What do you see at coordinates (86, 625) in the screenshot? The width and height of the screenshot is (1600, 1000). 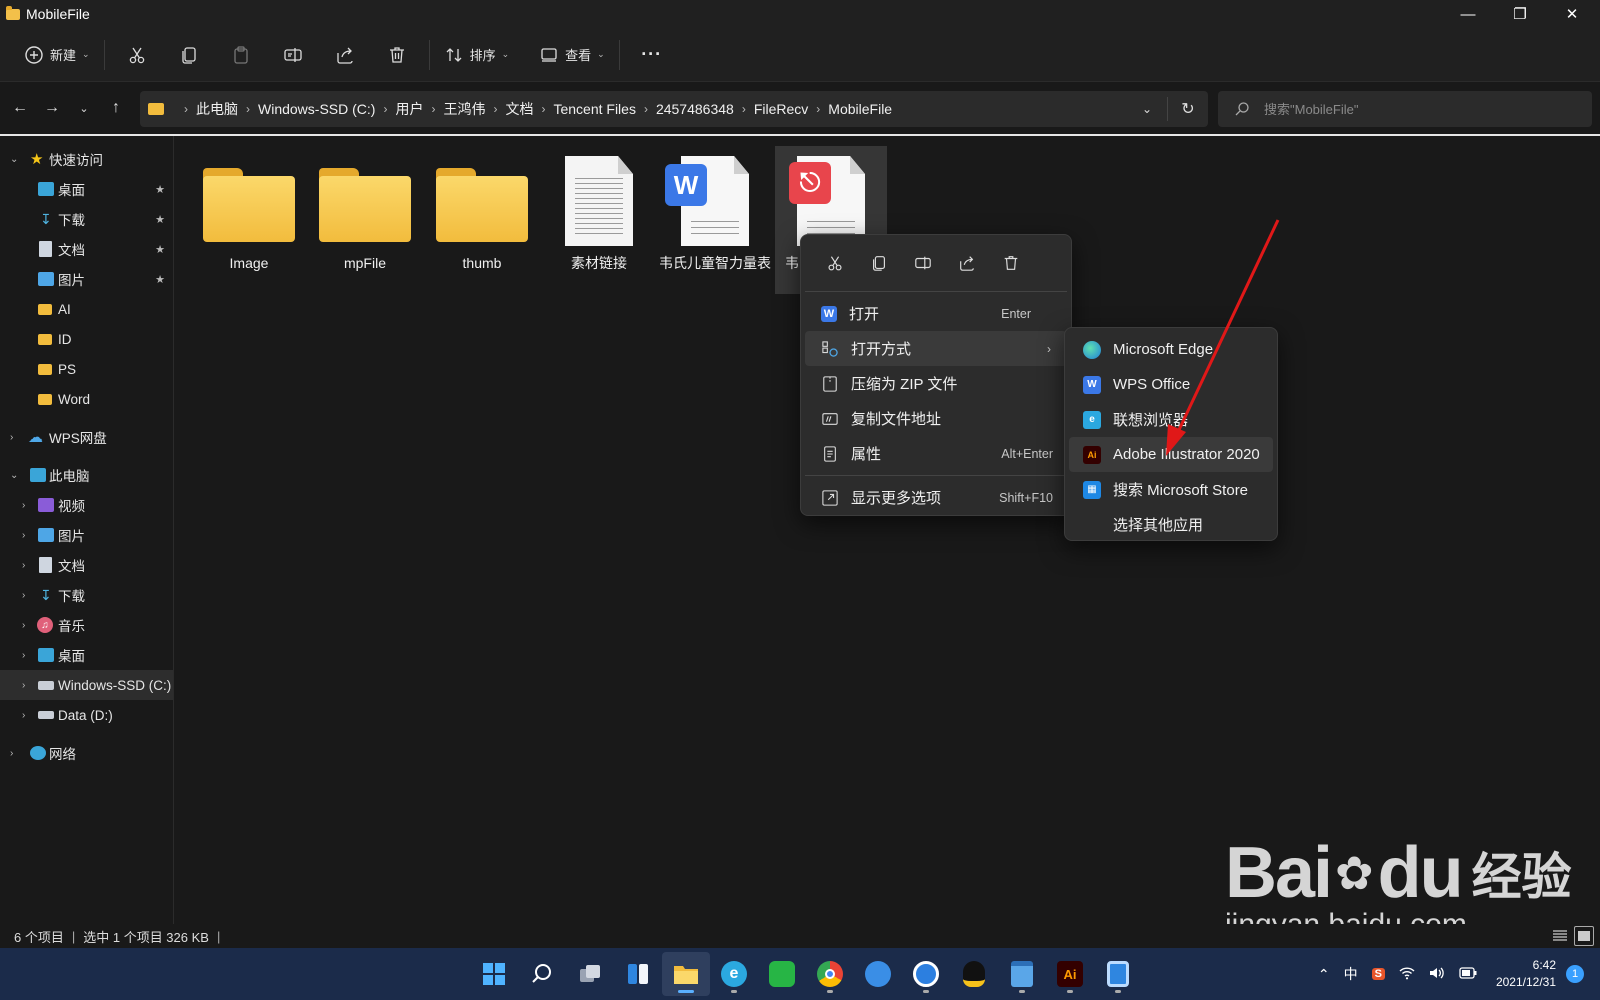 I see `sidebar-item-music: › ♫ 音乐` at bounding box center [86, 625].